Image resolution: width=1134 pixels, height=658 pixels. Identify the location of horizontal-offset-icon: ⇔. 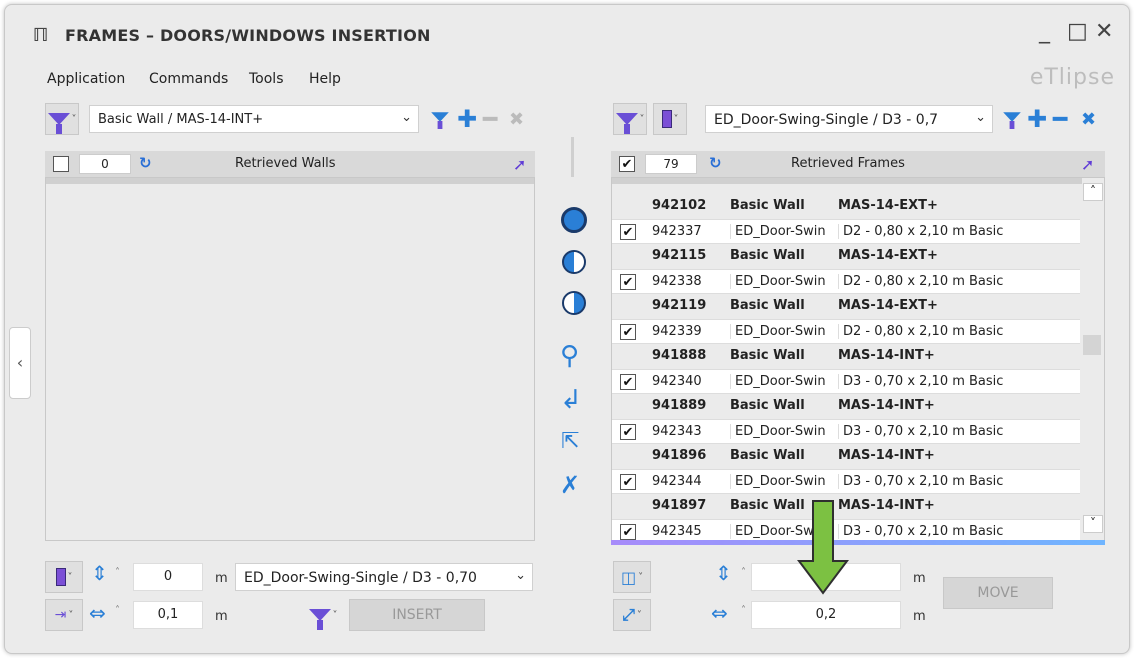
(97, 613).